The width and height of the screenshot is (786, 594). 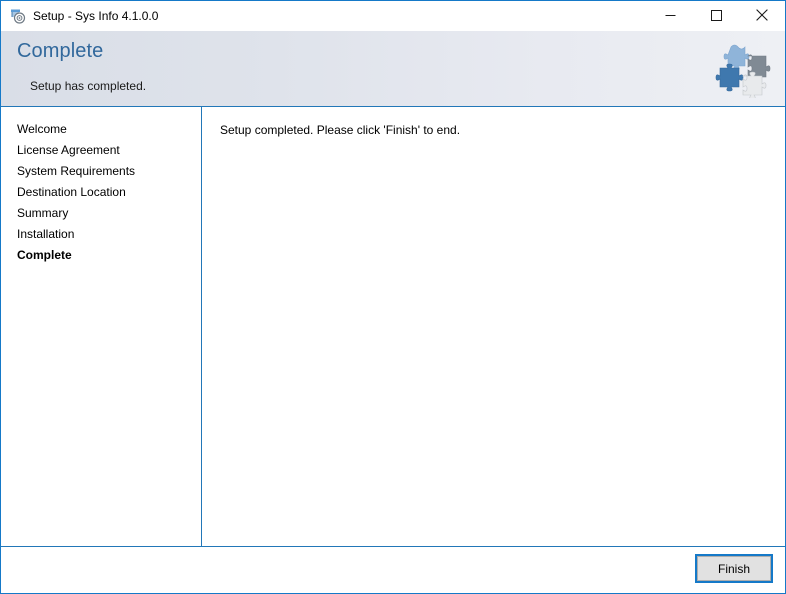 What do you see at coordinates (101, 192) in the screenshot?
I see `sidebar-step-destination-location: Destination Location` at bounding box center [101, 192].